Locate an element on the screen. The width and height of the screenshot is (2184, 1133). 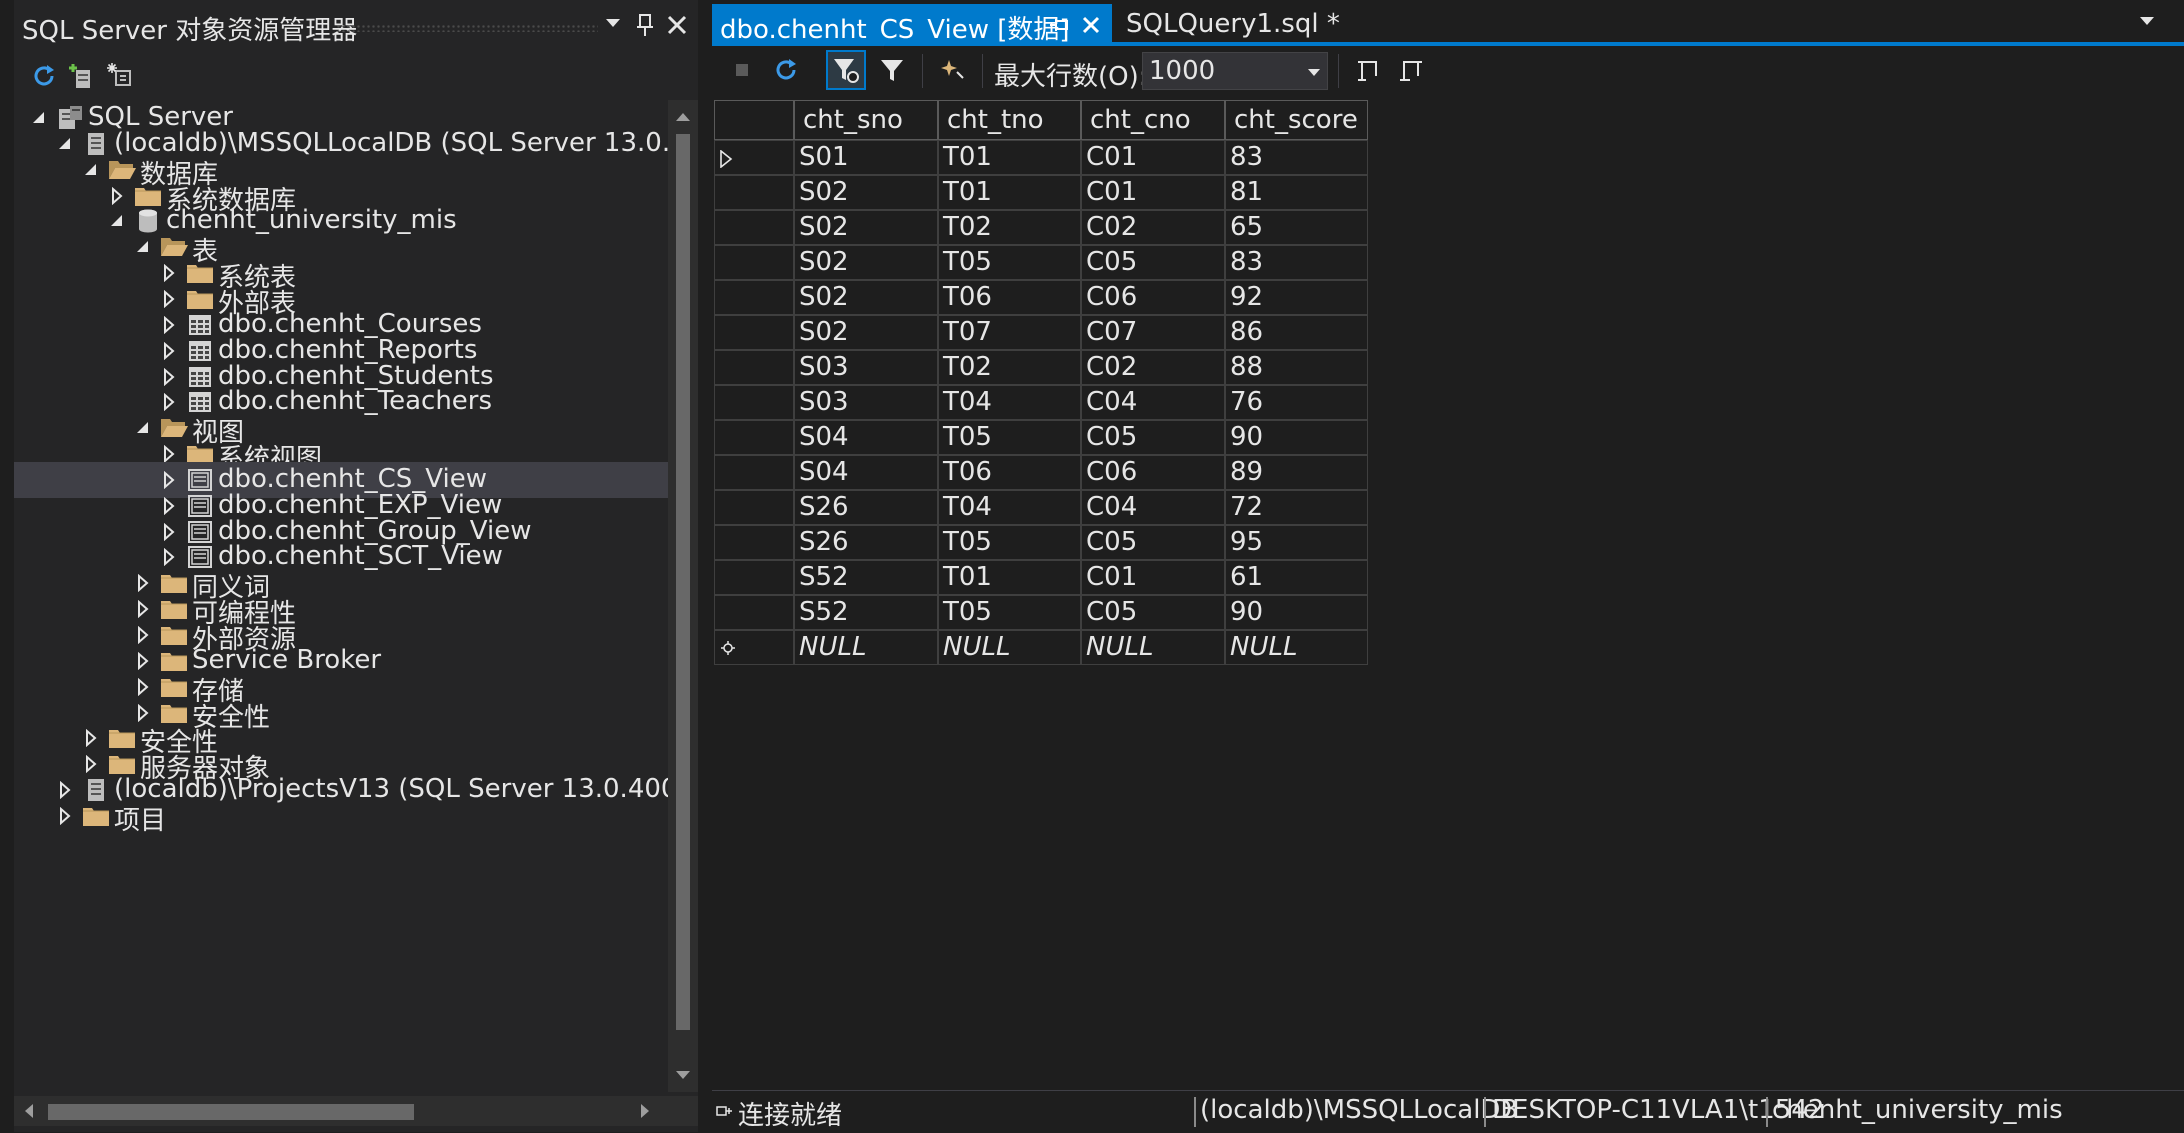
grid-corner-header is located at coordinates (754, 120).